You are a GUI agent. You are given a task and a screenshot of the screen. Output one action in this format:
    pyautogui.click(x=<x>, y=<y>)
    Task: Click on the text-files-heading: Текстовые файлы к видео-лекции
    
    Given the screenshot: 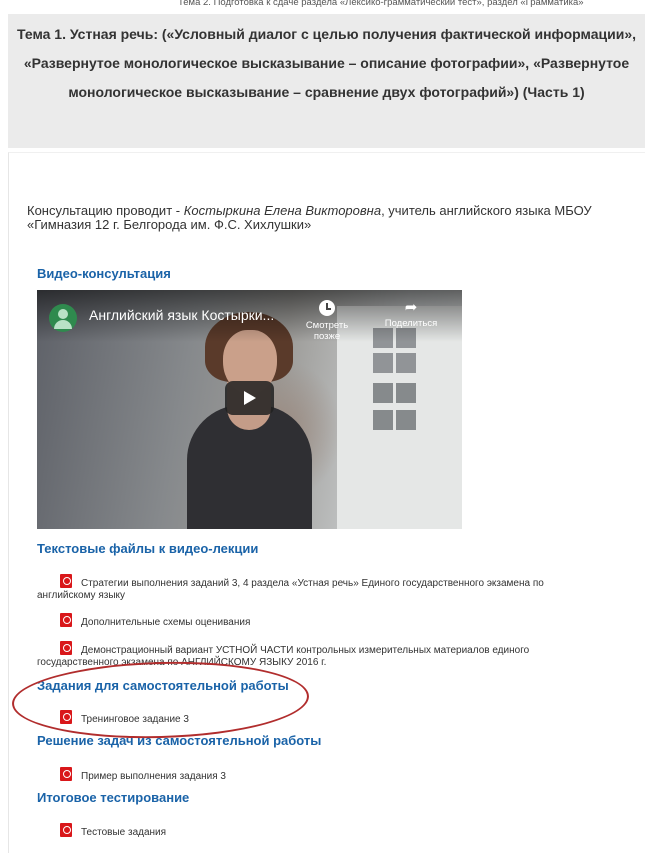 What is the action you would take?
    pyautogui.click(x=147, y=548)
    